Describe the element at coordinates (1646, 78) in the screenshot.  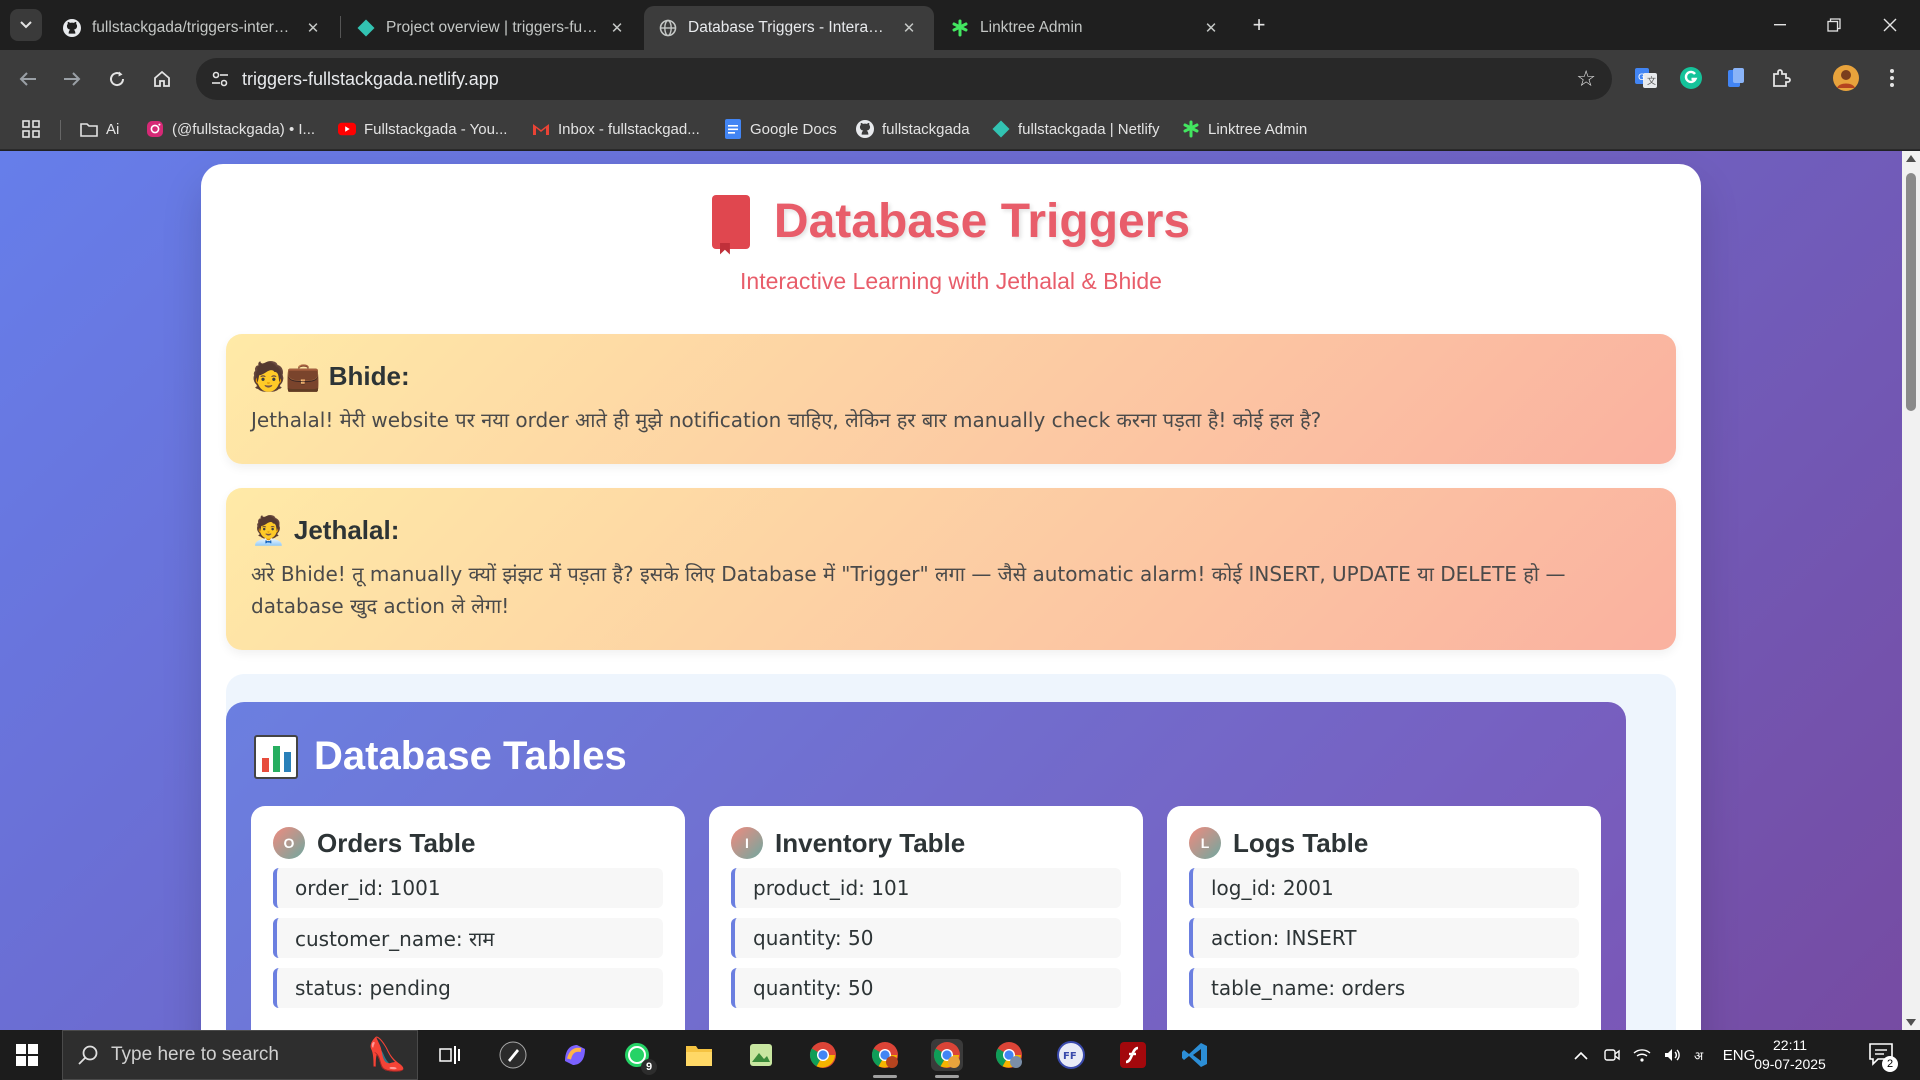
I see `google-translate-icon: G文` at that location.